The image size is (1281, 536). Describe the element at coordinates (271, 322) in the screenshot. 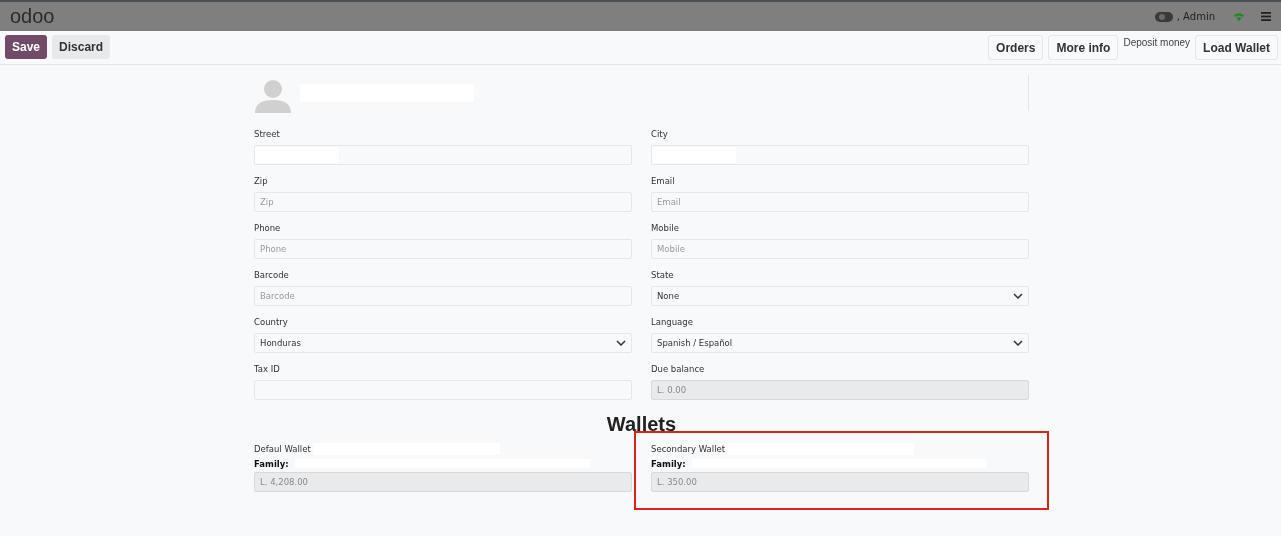

I see `field-label: Country` at that location.